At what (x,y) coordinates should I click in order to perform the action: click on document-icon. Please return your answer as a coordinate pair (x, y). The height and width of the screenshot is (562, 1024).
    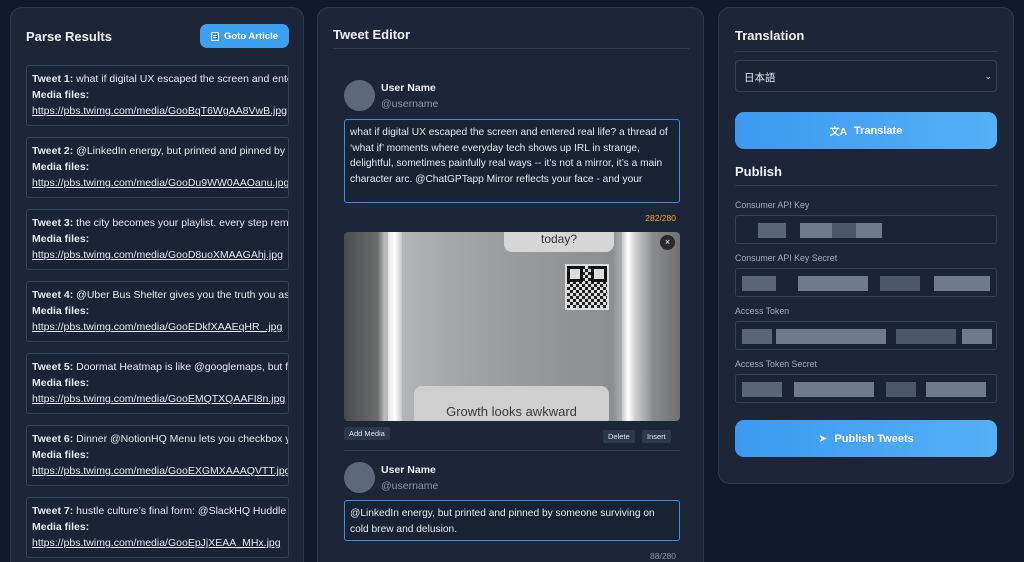
    Looking at the image, I should click on (214, 36).